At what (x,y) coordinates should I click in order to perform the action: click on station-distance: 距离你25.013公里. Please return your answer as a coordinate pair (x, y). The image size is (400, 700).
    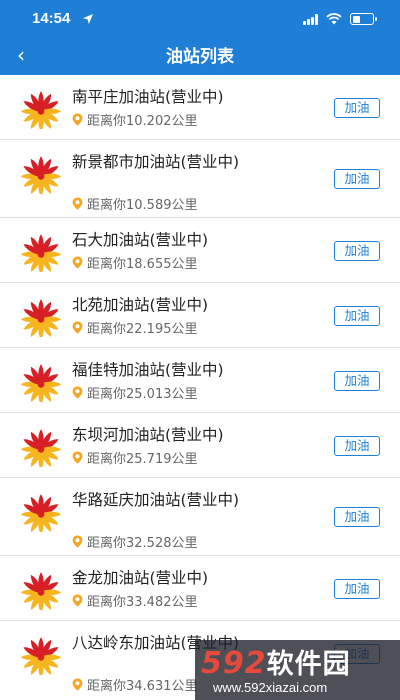
    Looking at the image, I should click on (135, 392).